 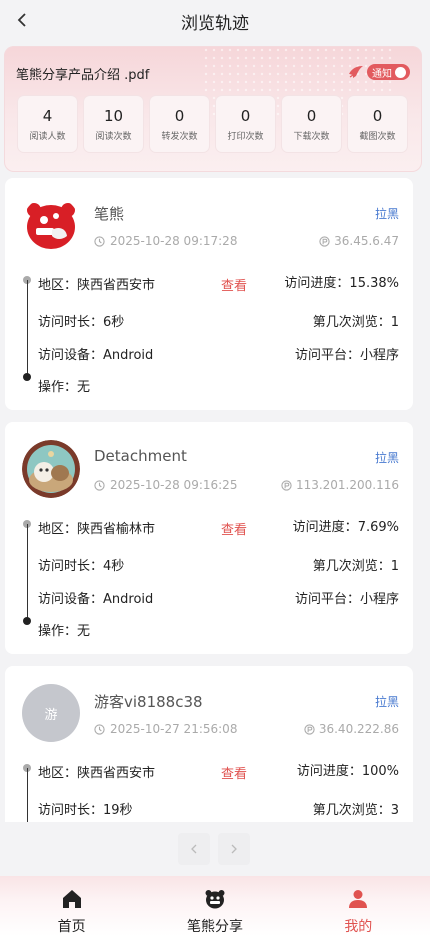 I want to click on duration-row: 访问时长：6秒, so click(x=81, y=320).